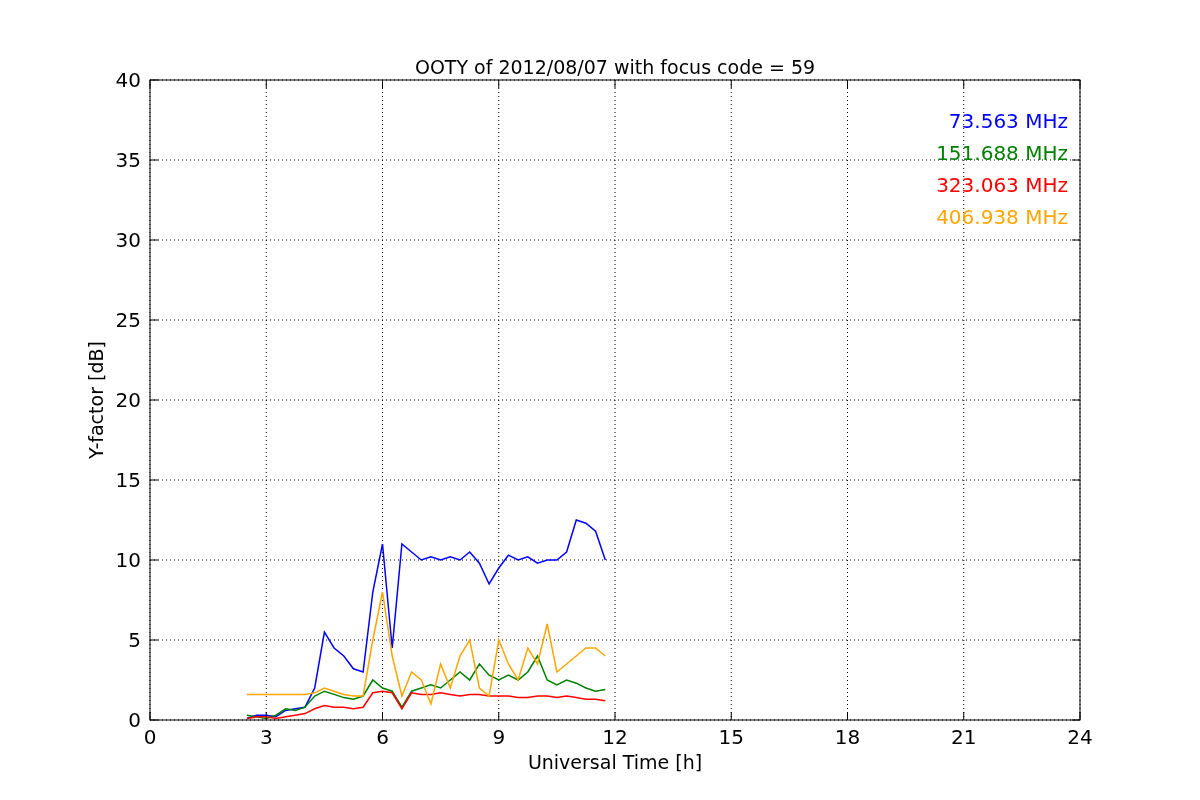 The height and width of the screenshot is (800, 1200). What do you see at coordinates (1002, 153) in the screenshot?
I see `legend-label: 151.688 MHz` at bounding box center [1002, 153].